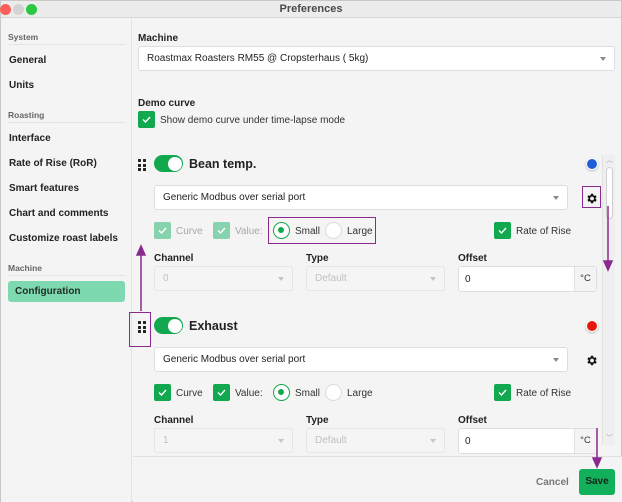 This screenshot has height=502, width=622. What do you see at coordinates (544, 393) in the screenshot?
I see `exhaust-rate-of-rise-label: Rate of Rise` at bounding box center [544, 393].